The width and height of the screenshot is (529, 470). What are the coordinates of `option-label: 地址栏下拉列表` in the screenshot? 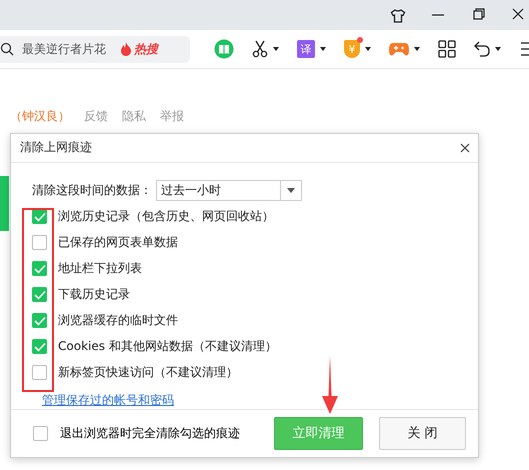 It's located at (100, 269).